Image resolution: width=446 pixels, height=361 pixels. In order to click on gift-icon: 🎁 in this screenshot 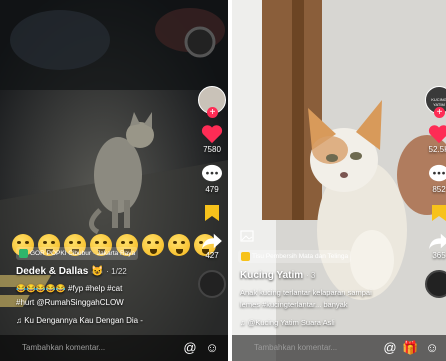, I will do `click(410, 348)`.